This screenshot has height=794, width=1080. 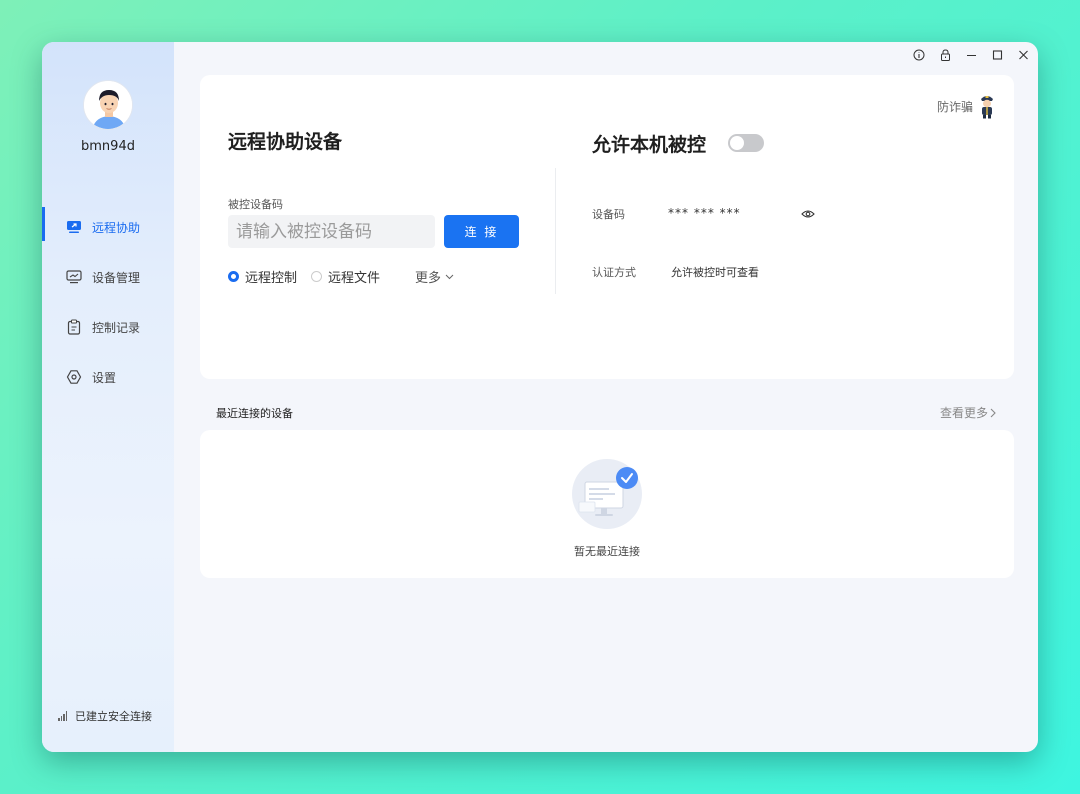 I want to click on empty-state-illustration, so click(x=607, y=494).